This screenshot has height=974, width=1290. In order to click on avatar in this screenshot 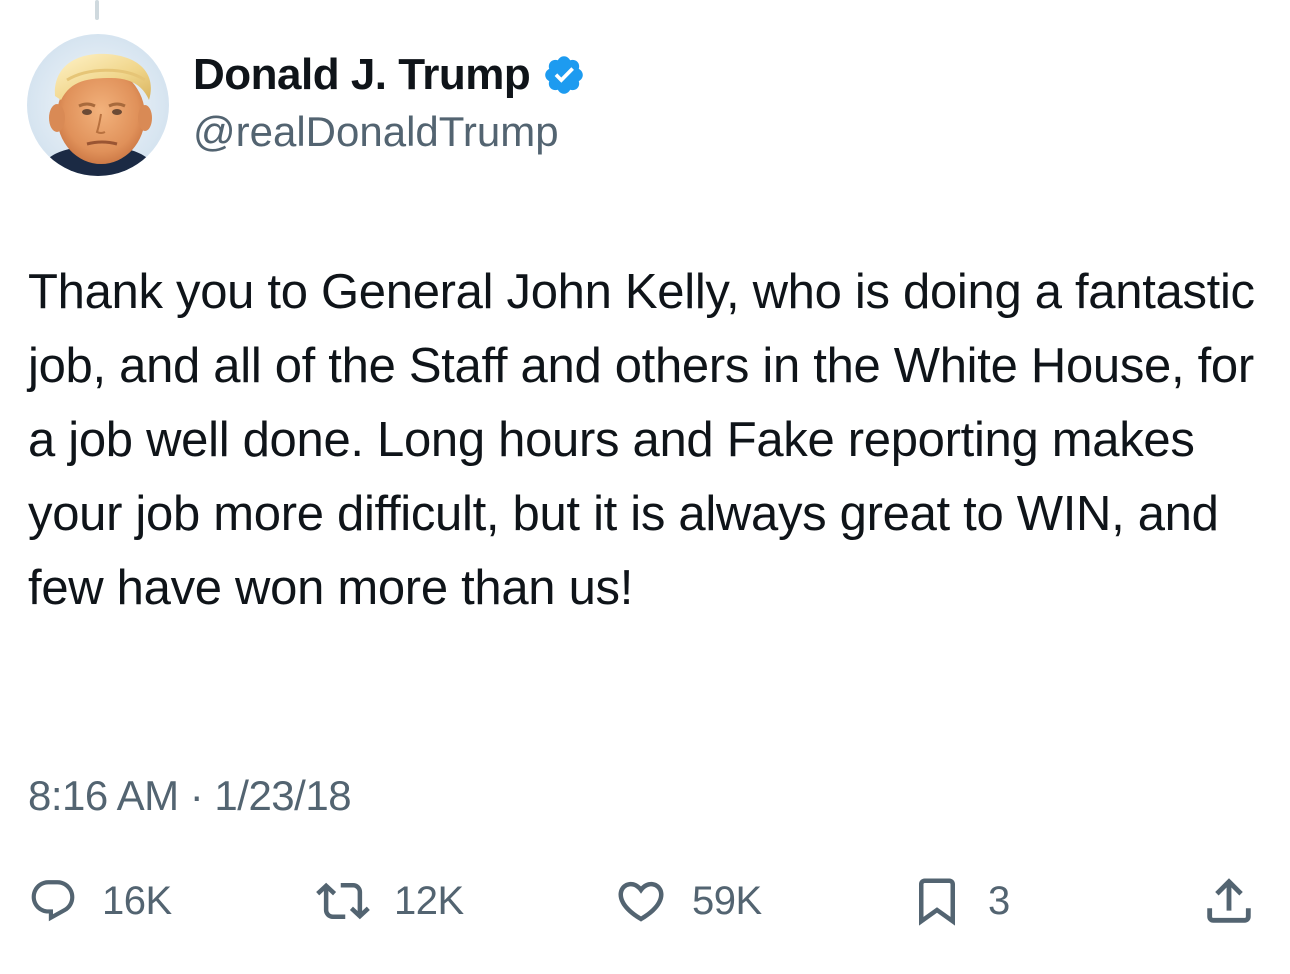, I will do `click(98, 105)`.